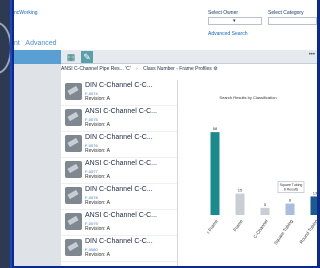  What do you see at coordinates (283, 231) in the screenshot?
I see `tick-label: Square Tubing` at bounding box center [283, 231].